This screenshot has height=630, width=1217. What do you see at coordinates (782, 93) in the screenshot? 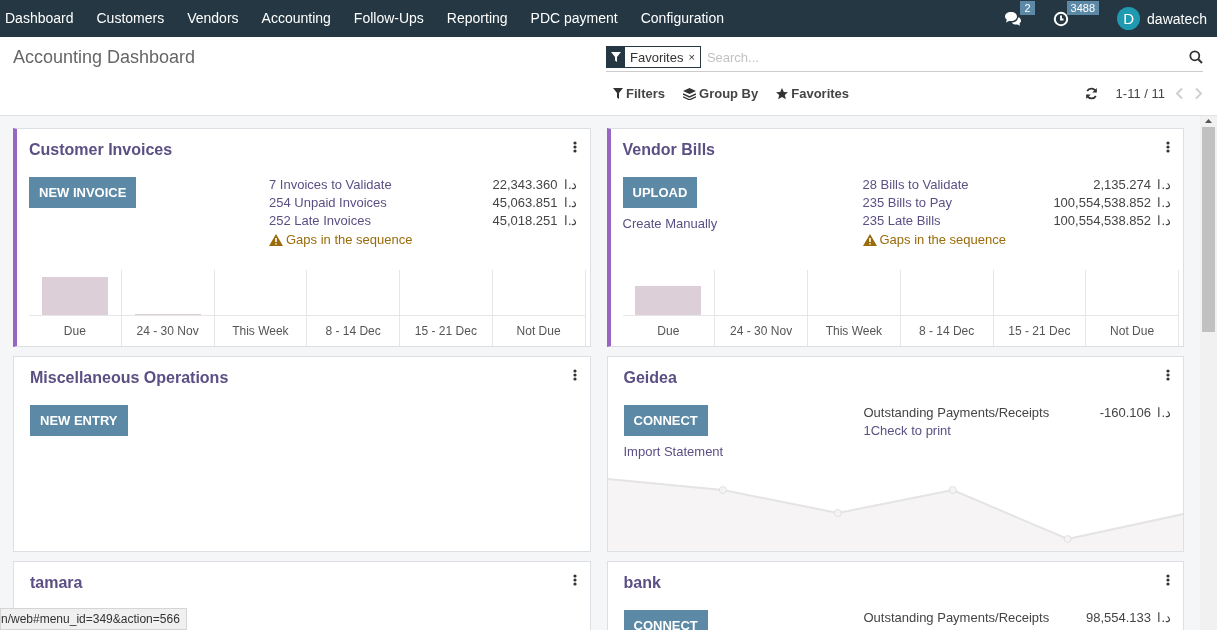
I see `star-icon` at bounding box center [782, 93].